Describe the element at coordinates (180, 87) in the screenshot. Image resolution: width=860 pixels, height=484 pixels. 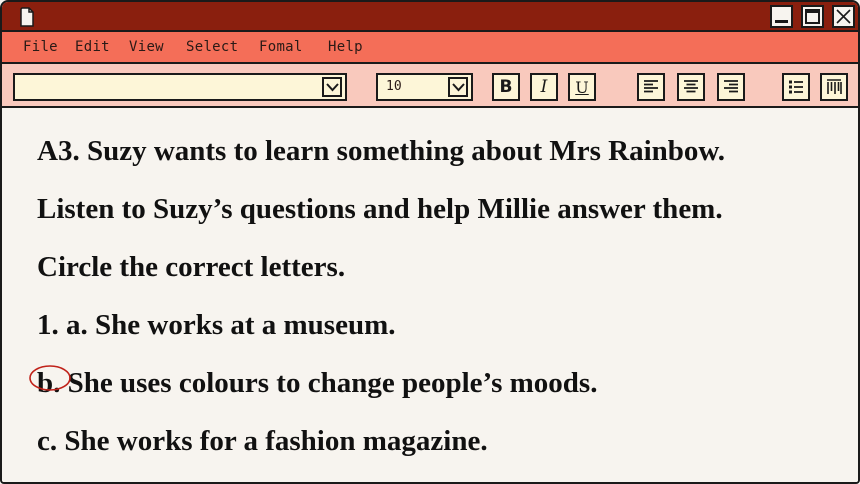
I see `font-family-select` at that location.